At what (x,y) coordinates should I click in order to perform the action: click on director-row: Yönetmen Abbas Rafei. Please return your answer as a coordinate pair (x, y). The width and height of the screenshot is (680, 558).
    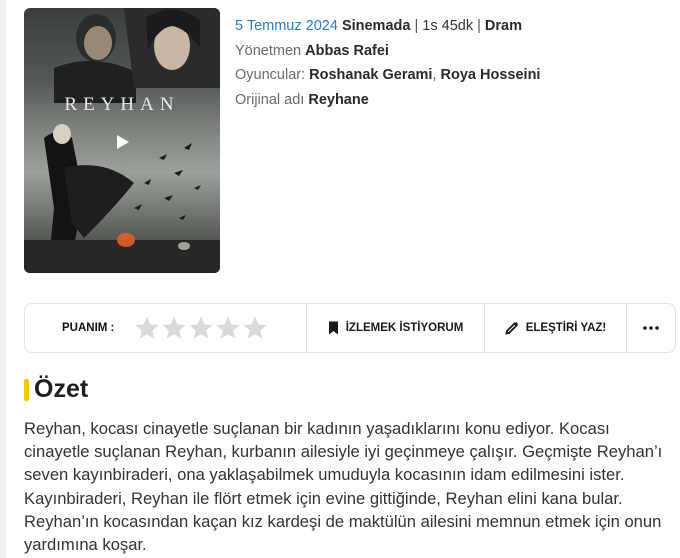
    Looking at the image, I should click on (387, 51).